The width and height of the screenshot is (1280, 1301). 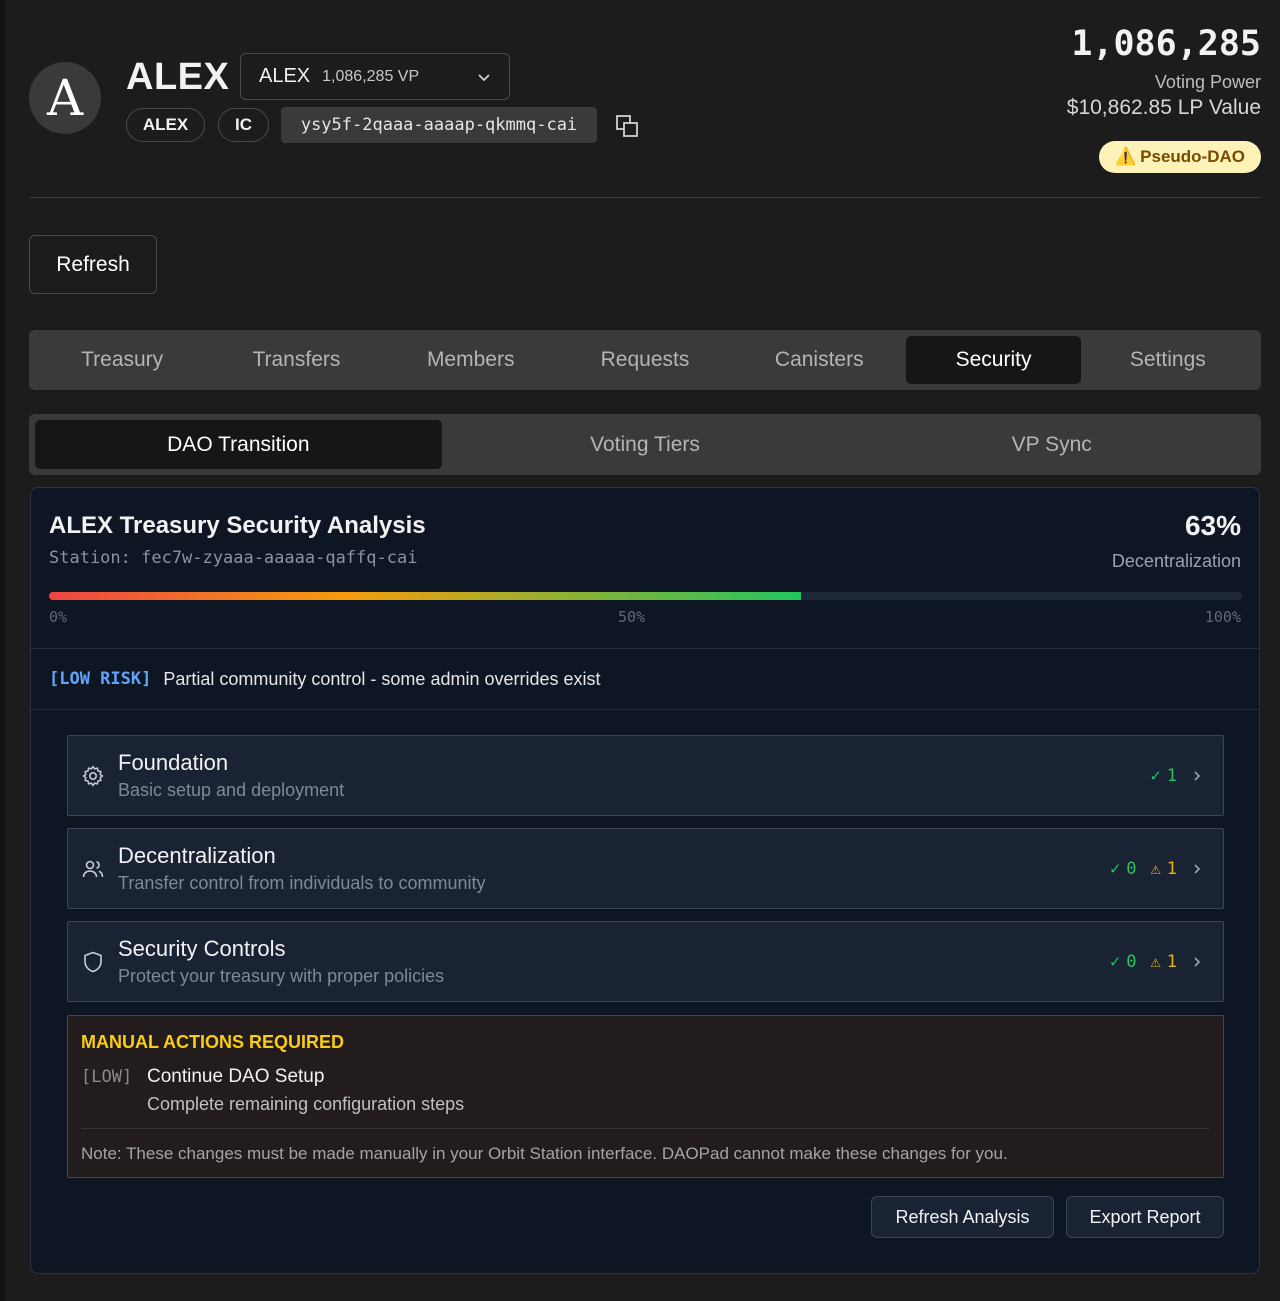 What do you see at coordinates (471, 360) in the screenshot?
I see `tab-members: Members` at bounding box center [471, 360].